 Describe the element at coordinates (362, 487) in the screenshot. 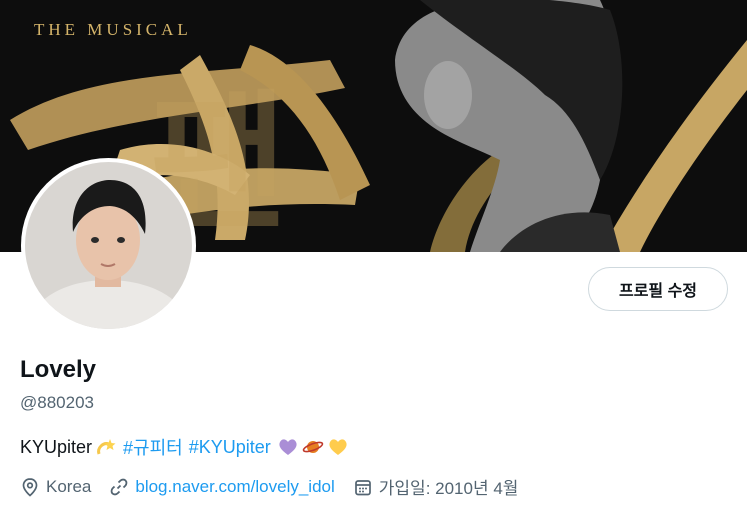

I see `calendar-icon` at that location.